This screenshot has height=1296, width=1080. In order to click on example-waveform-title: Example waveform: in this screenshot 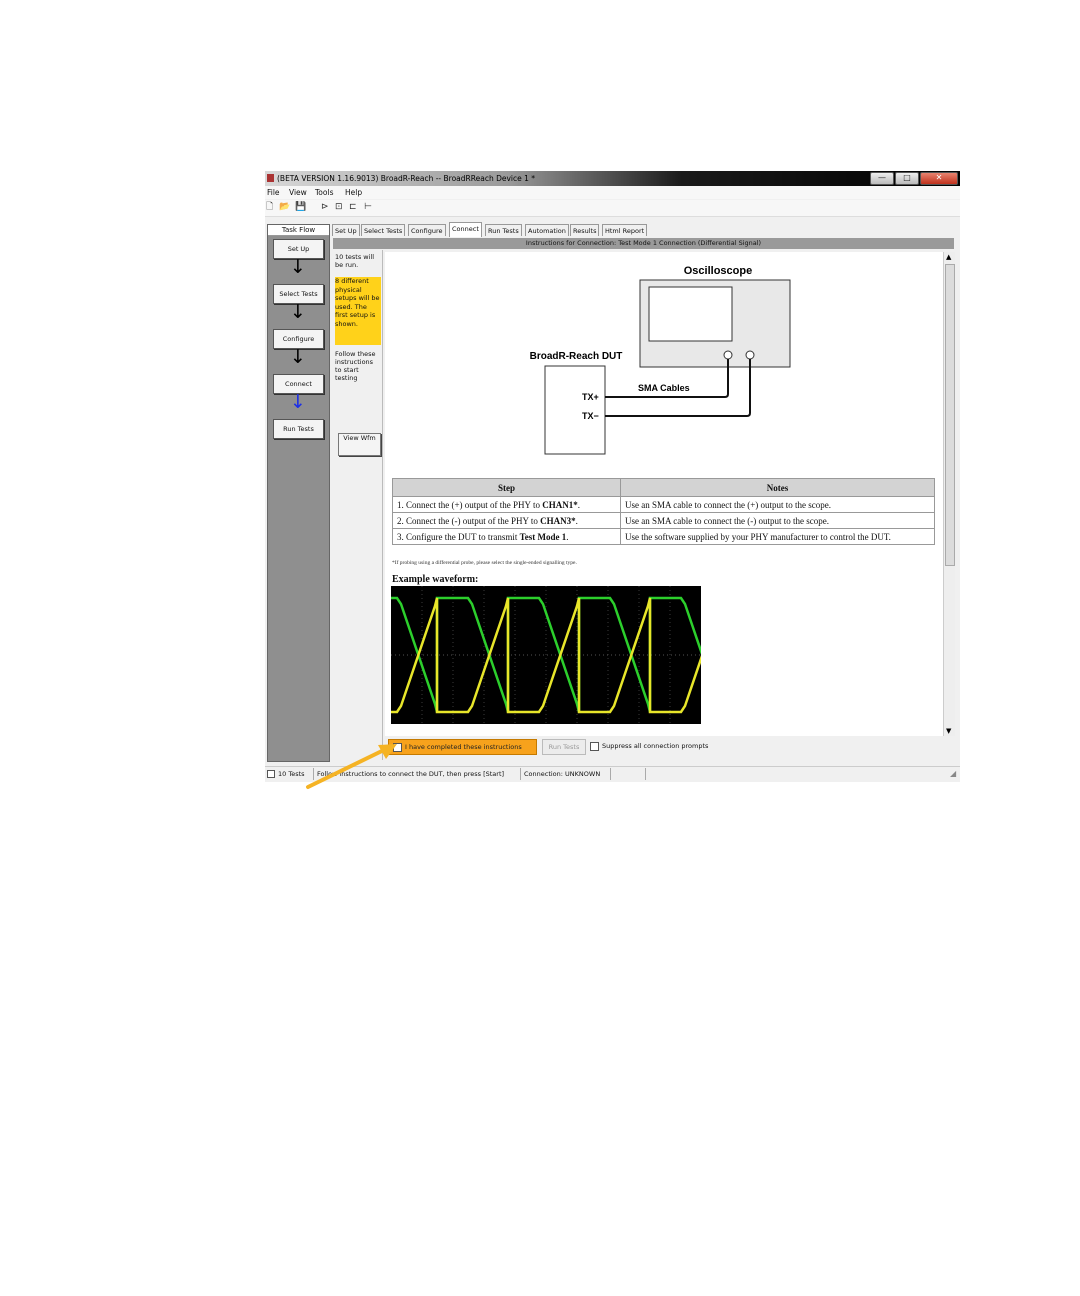, I will do `click(435, 579)`.